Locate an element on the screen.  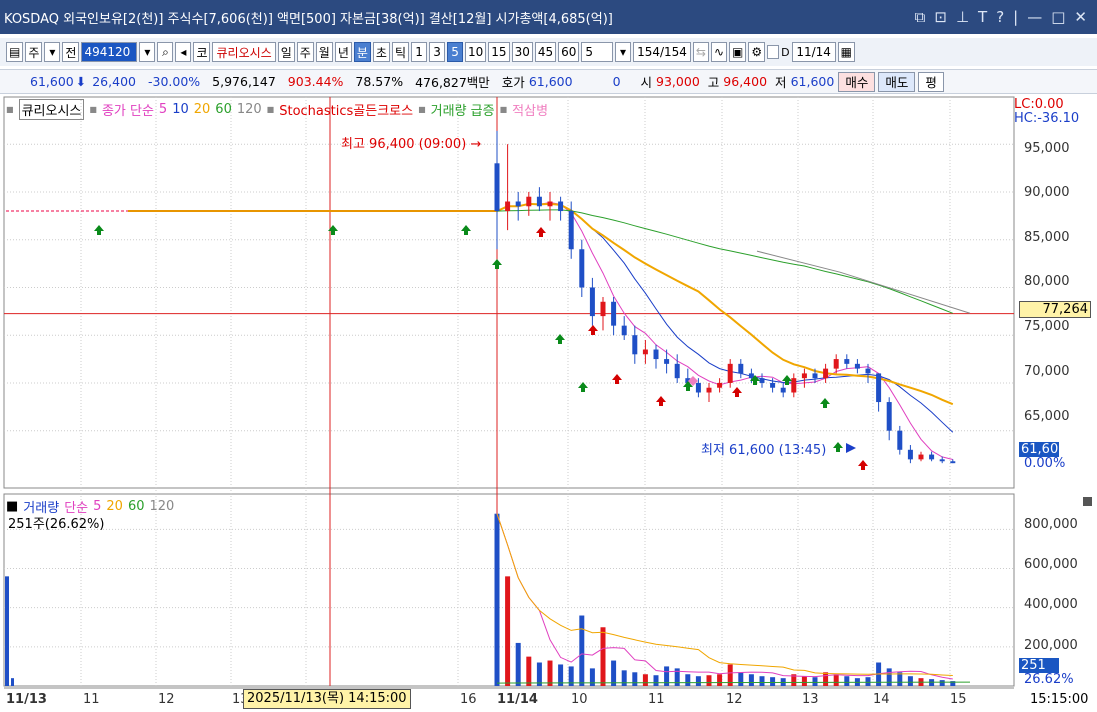
ma20-line is located at coordinates (725, 304).